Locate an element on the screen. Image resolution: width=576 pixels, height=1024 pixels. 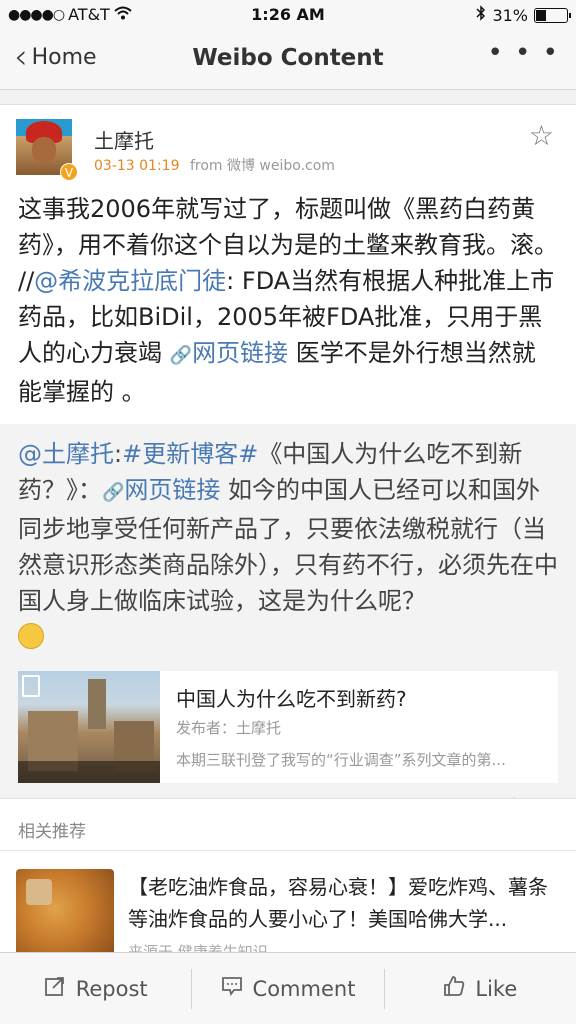
thumbs-up-icon is located at coordinates (454, 989).